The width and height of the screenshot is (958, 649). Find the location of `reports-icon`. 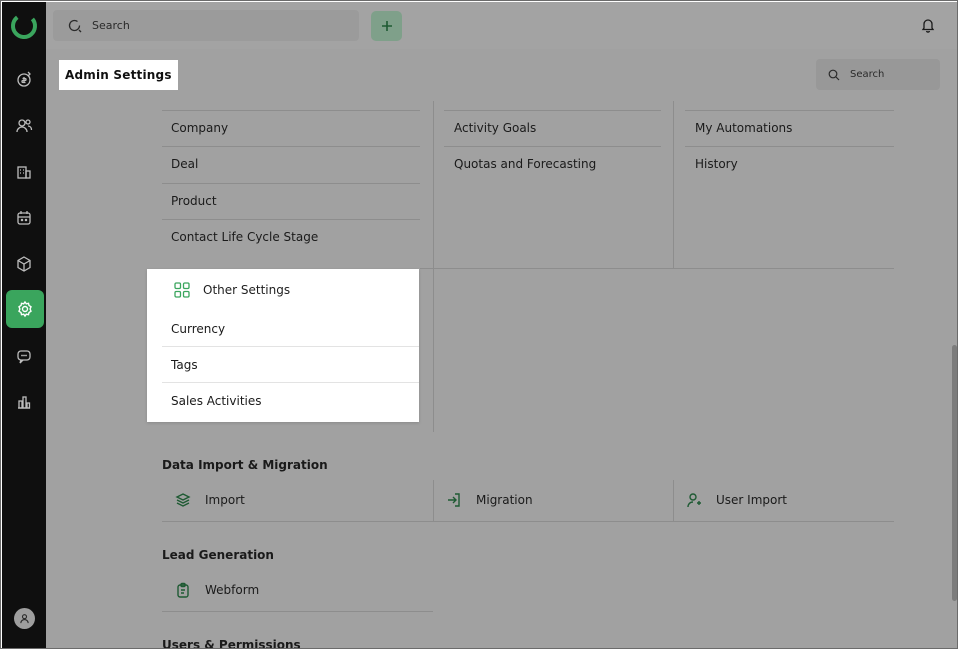

reports-icon is located at coordinates (24, 402).